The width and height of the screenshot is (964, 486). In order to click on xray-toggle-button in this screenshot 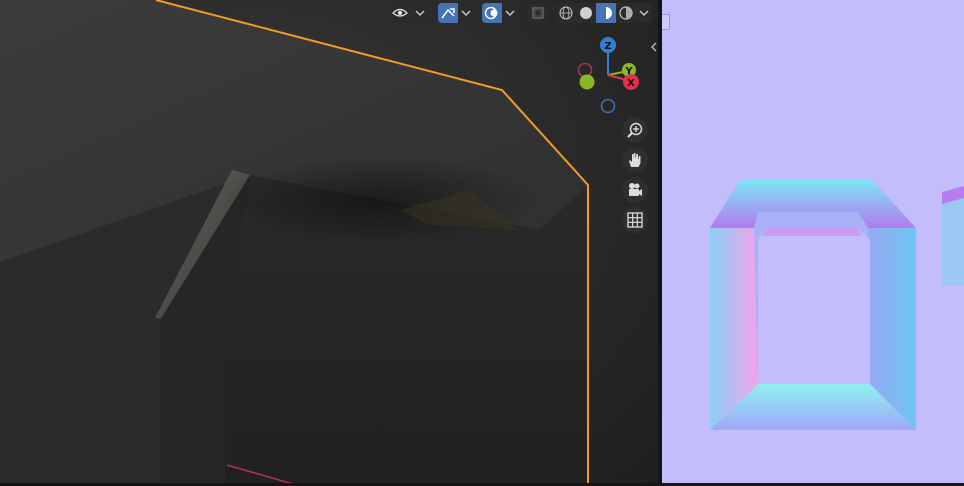, I will do `click(538, 13)`.